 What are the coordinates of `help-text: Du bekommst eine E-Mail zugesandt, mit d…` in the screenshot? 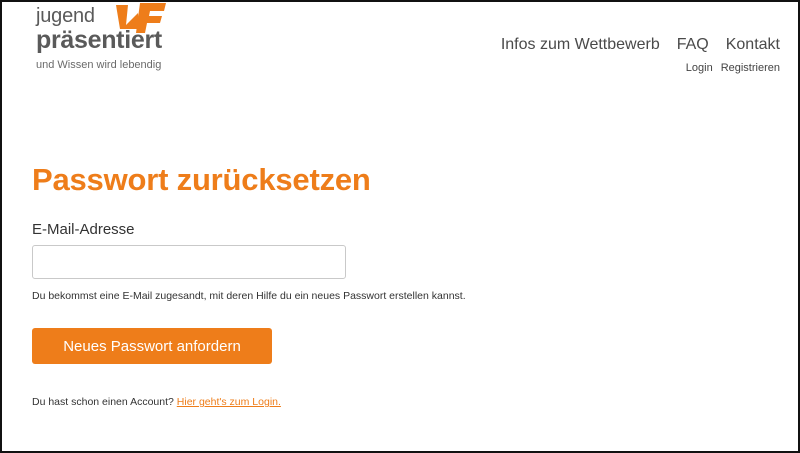 It's located at (249, 296).